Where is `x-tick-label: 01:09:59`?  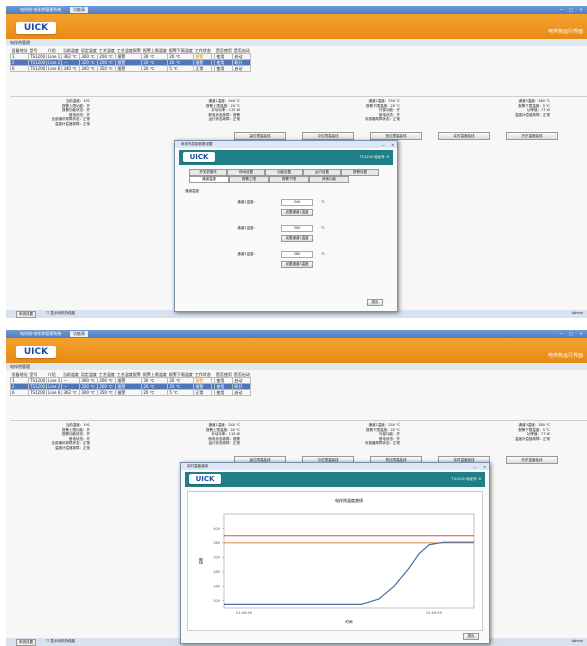
x-tick-label: 01:09:59 is located at coordinates (434, 613).